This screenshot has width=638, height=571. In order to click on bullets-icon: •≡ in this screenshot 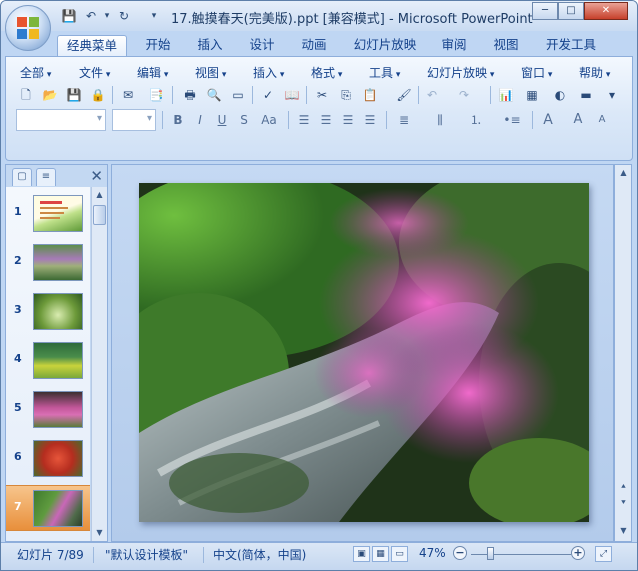, I will do `click(512, 120)`.